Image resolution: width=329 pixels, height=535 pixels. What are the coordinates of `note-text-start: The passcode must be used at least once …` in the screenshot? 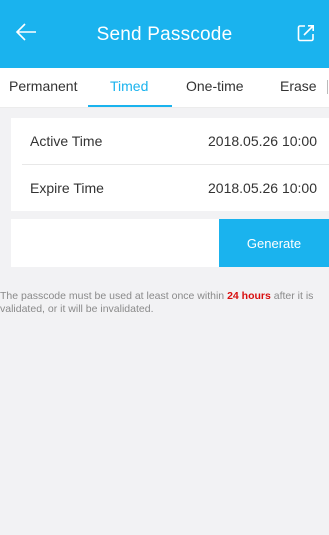 It's located at (114, 296).